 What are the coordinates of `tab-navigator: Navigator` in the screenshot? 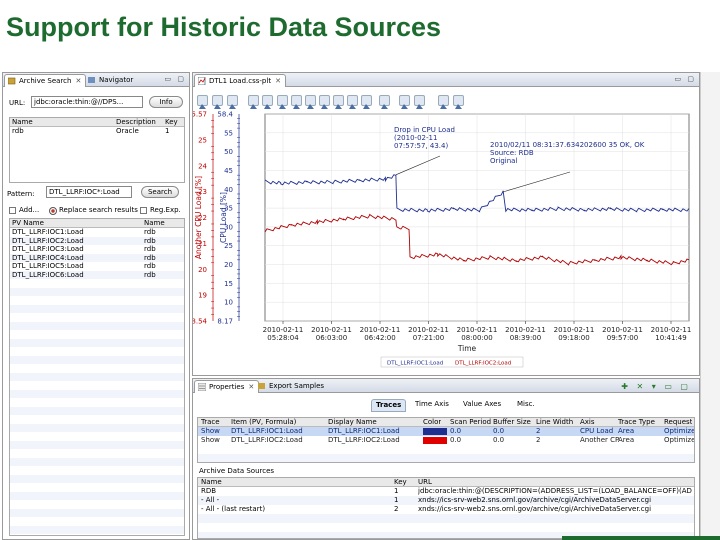 It's located at (111, 80).